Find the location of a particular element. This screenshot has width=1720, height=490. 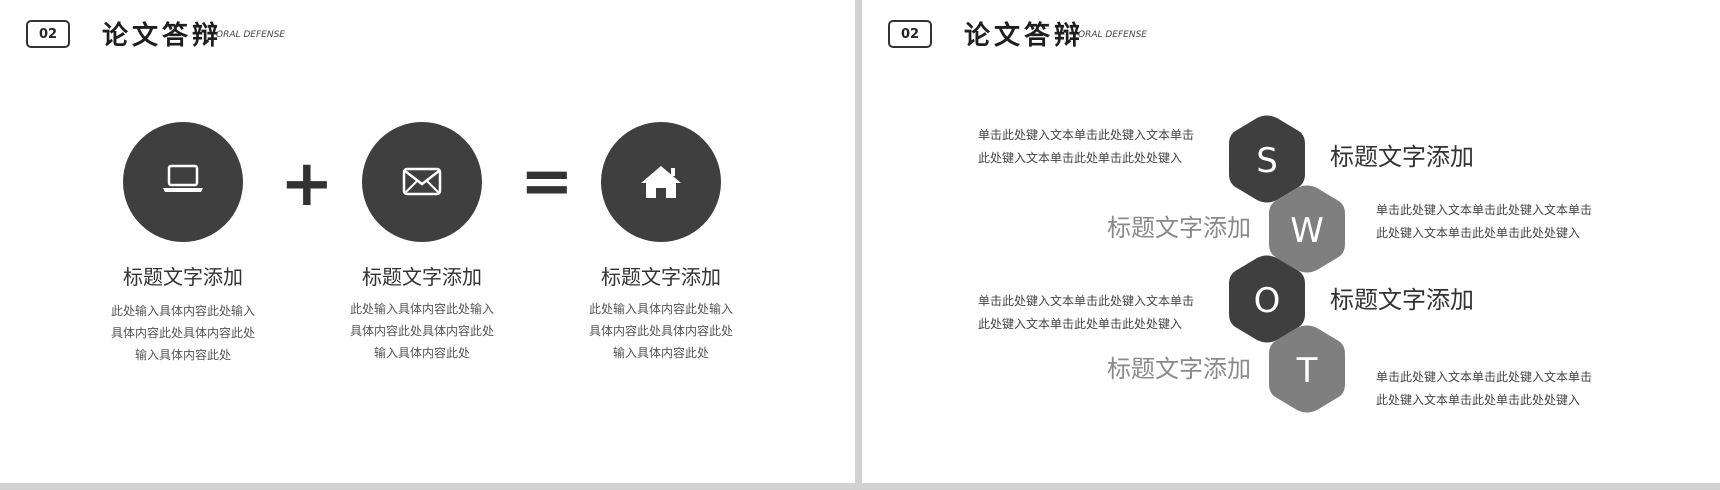

item-text-3-line-1: 此处输入具体内容此处输入 is located at coordinates (660, 309).